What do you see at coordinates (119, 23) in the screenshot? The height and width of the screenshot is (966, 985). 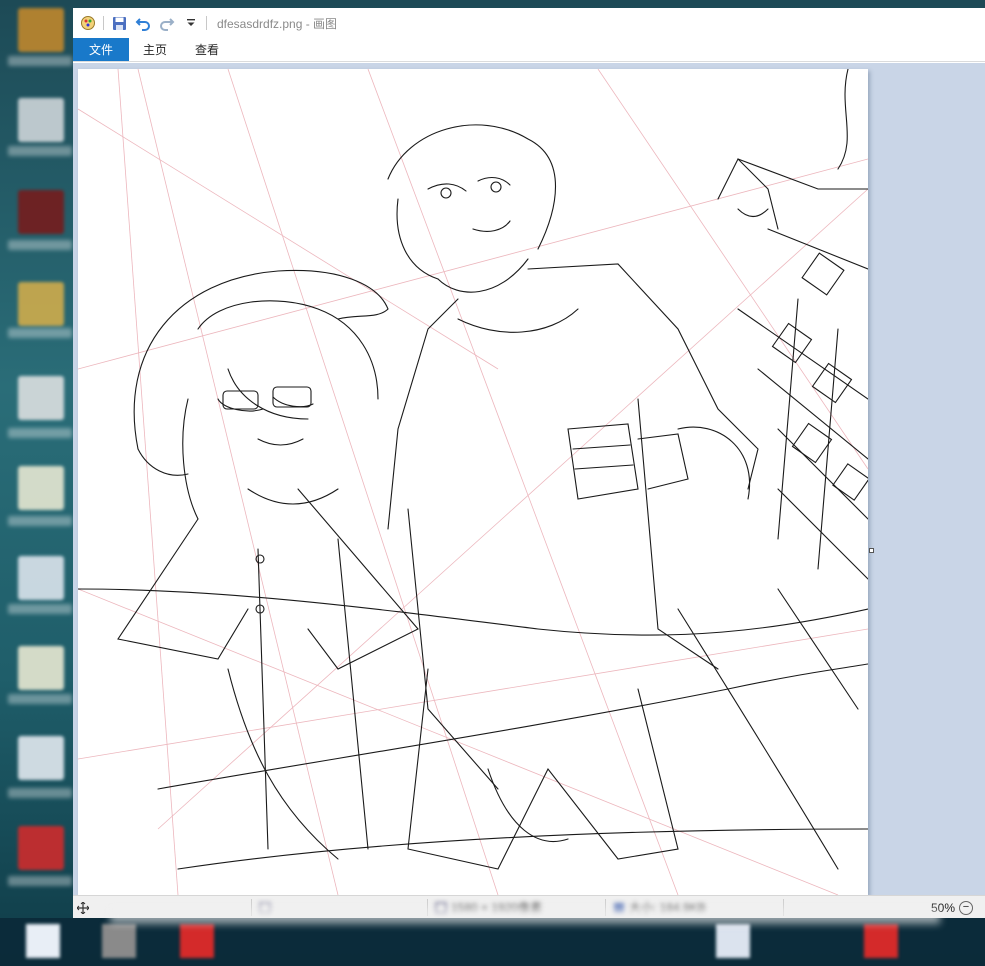 I see `save-icon` at bounding box center [119, 23].